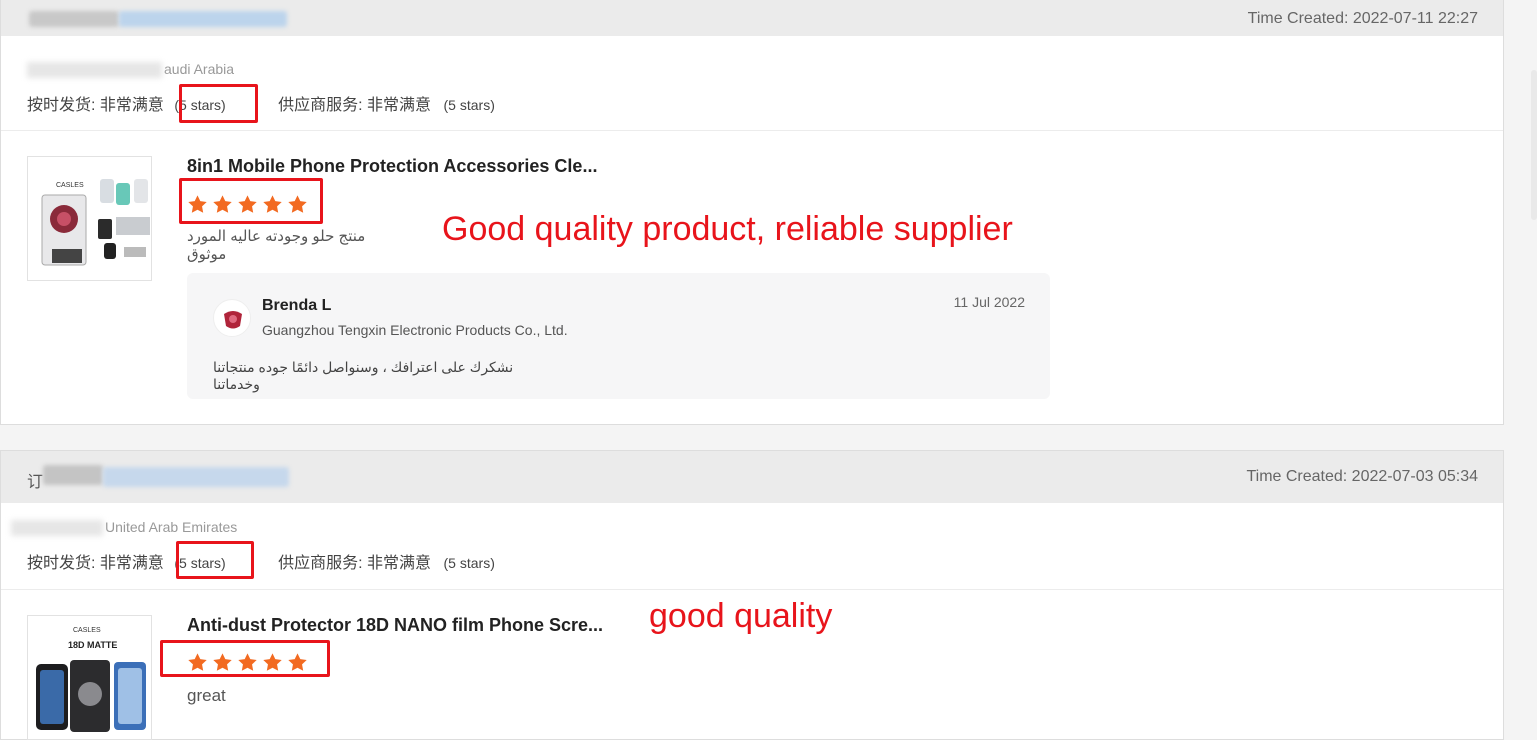 Image resolution: width=1537 pixels, height=740 pixels. Describe the element at coordinates (297, 305) in the screenshot. I see `reply-author: Brenda L` at that location.